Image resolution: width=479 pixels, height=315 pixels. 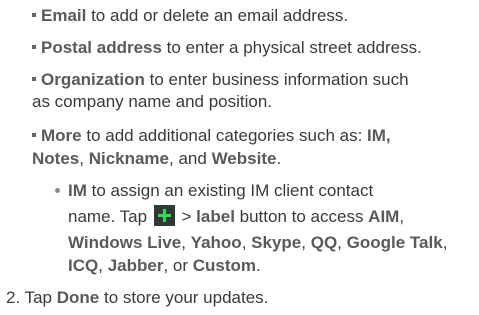 I want to click on icq-term: ICQ, so click(x=83, y=265).